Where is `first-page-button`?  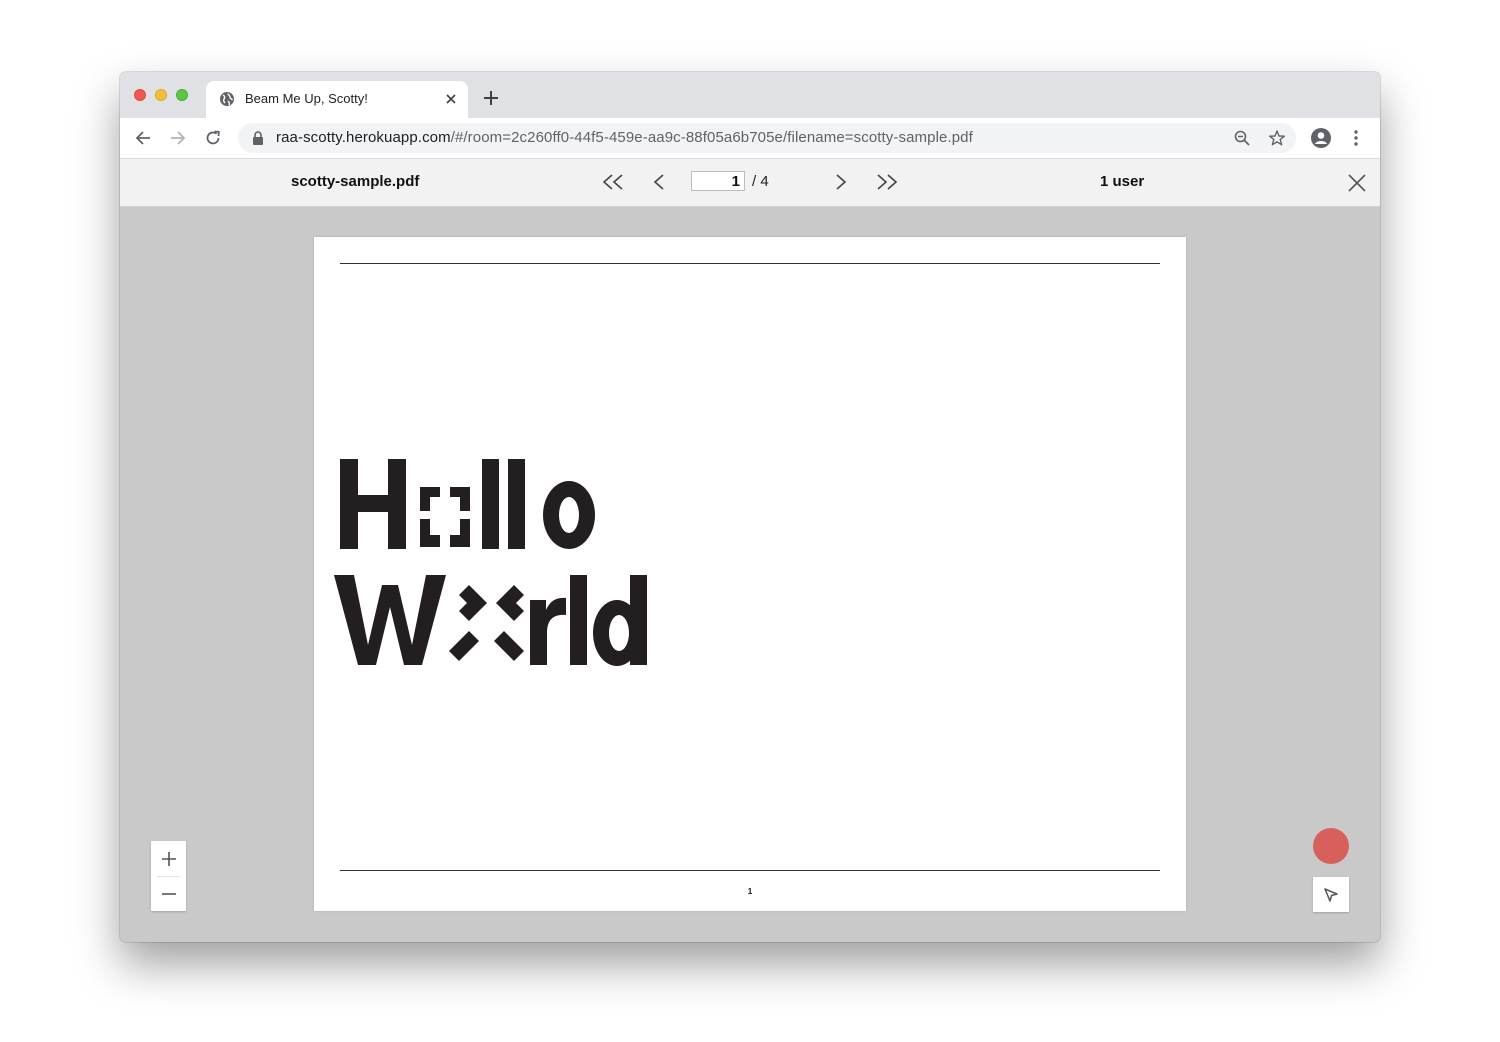 first-page-button is located at coordinates (613, 182).